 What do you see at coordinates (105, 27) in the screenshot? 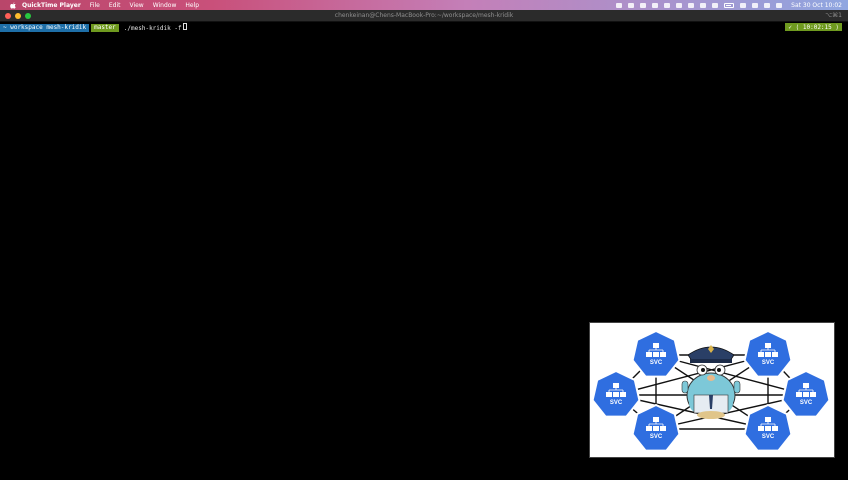
I see `prompt-git-branch: master` at bounding box center [105, 27].